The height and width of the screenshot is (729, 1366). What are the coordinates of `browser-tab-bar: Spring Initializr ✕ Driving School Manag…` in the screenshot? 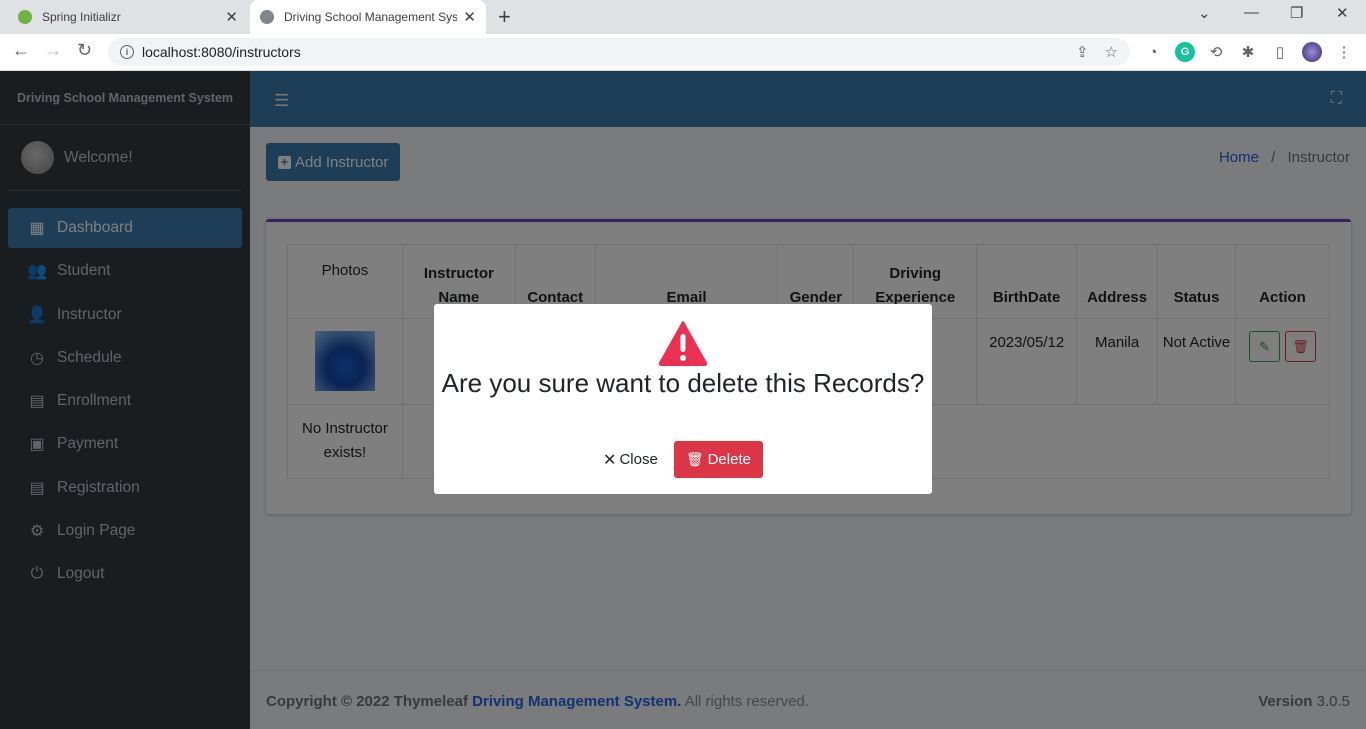 It's located at (683, 17).